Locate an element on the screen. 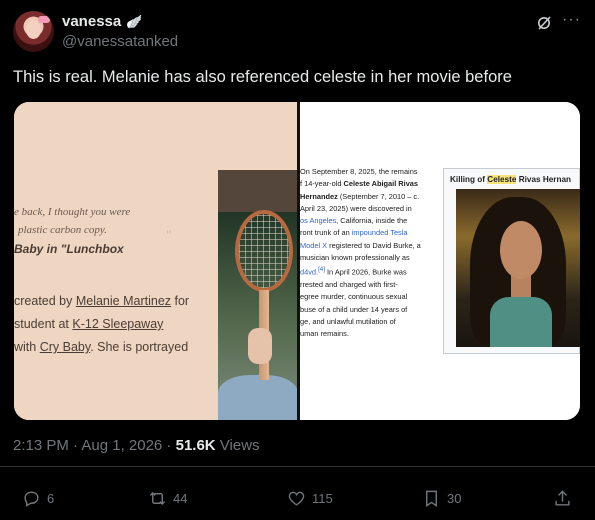 The height and width of the screenshot is (520, 595). lyric-line-3: Baby in "Lunchbox is located at coordinates (69, 249).